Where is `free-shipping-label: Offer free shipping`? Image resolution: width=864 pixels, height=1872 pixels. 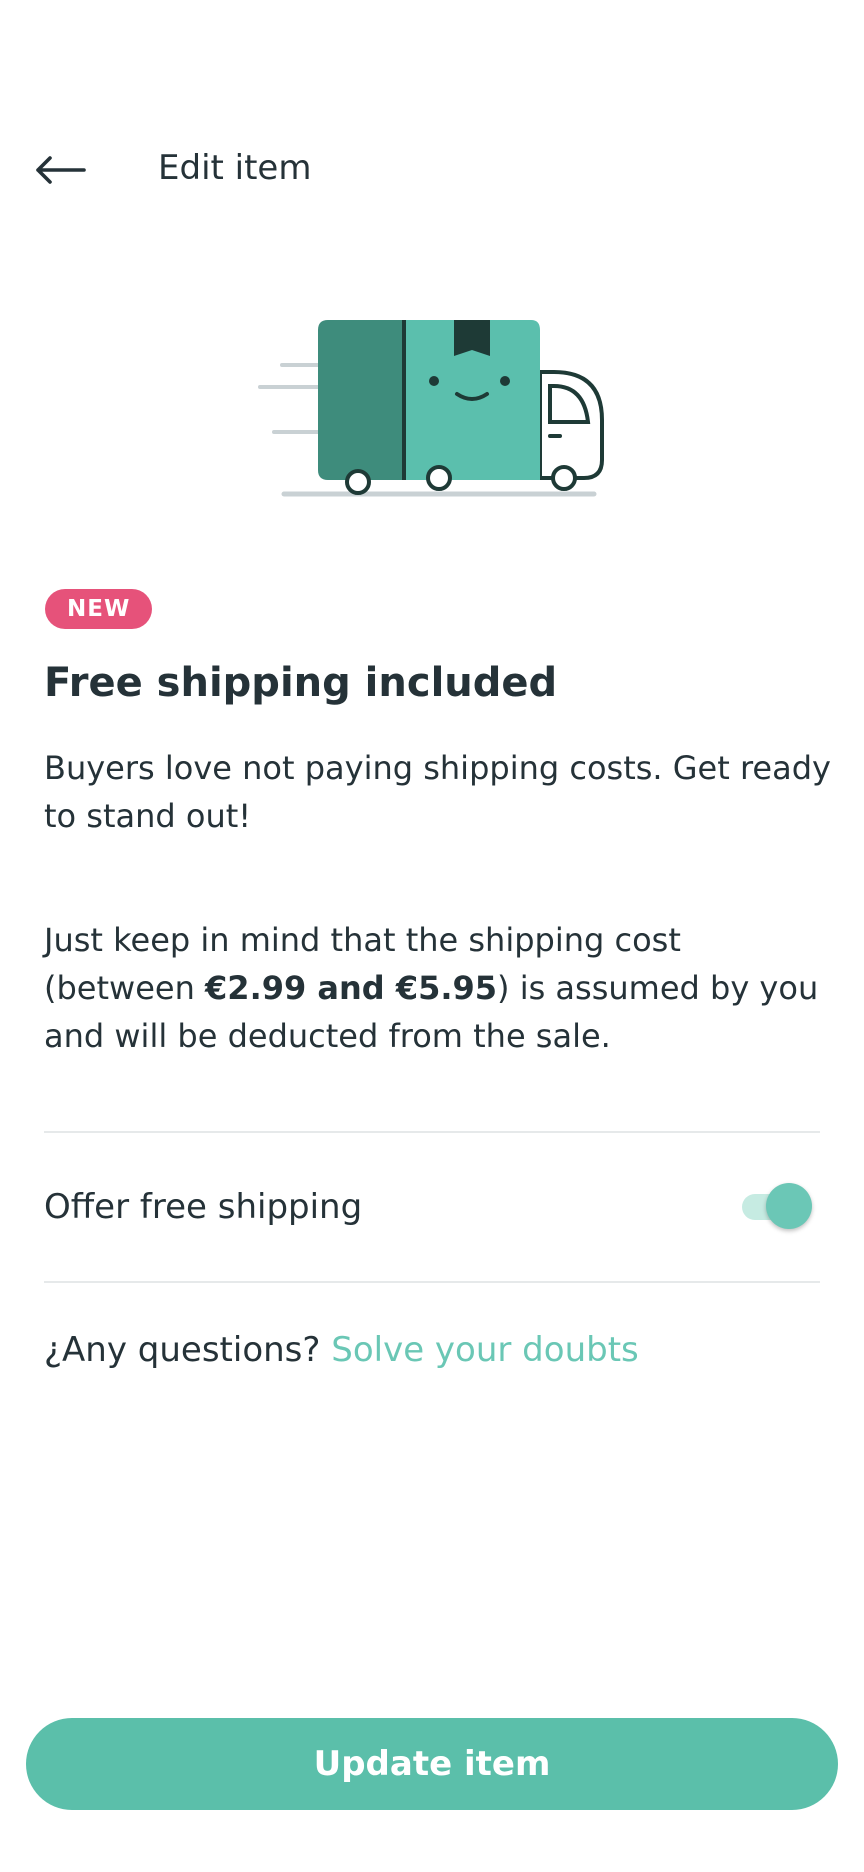
free-shipping-label: Offer free shipping is located at coordinates (203, 1207).